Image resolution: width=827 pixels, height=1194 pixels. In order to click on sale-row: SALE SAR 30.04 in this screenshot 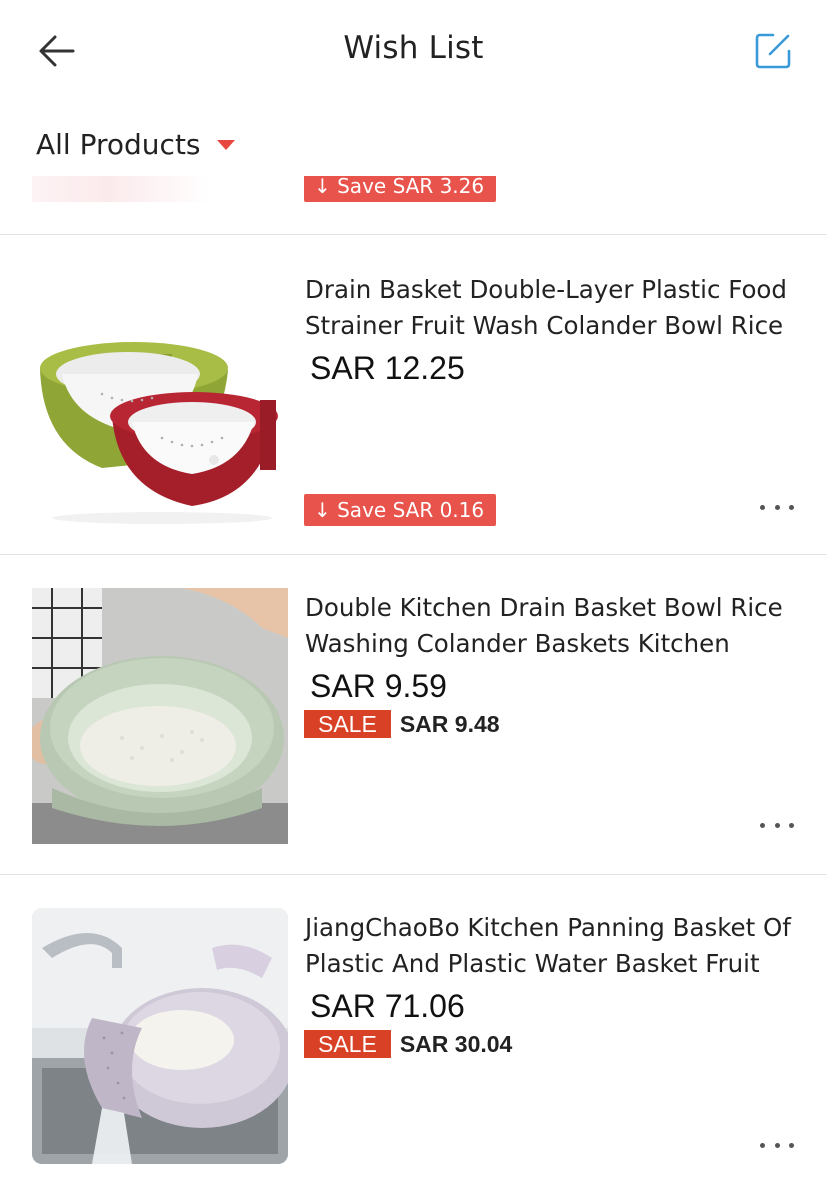, I will do `click(408, 1044)`.